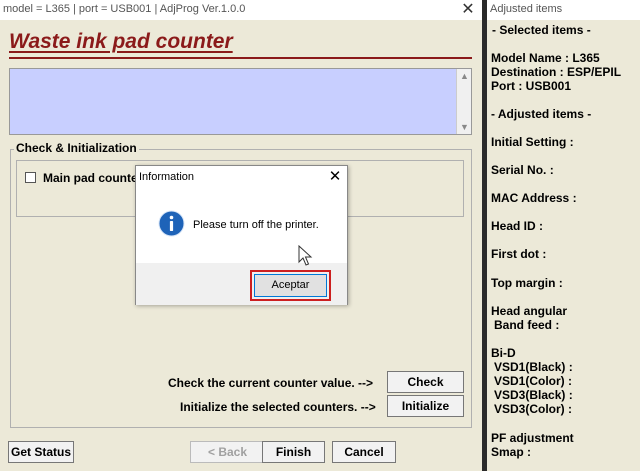 Image resolution: width=640 pixels, height=471 pixels. I want to click on aceptar-button: Aceptar, so click(290, 285).